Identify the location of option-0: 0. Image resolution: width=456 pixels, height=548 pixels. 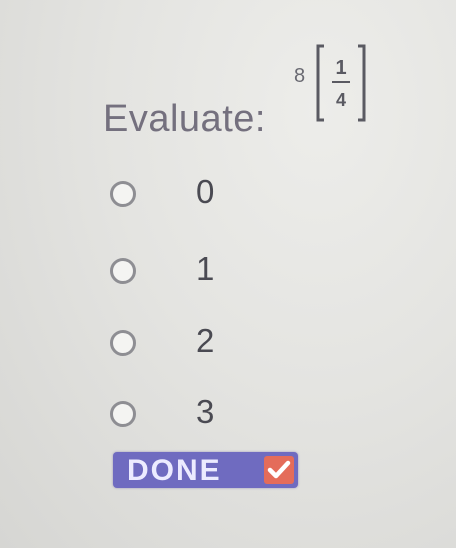
(180, 197).